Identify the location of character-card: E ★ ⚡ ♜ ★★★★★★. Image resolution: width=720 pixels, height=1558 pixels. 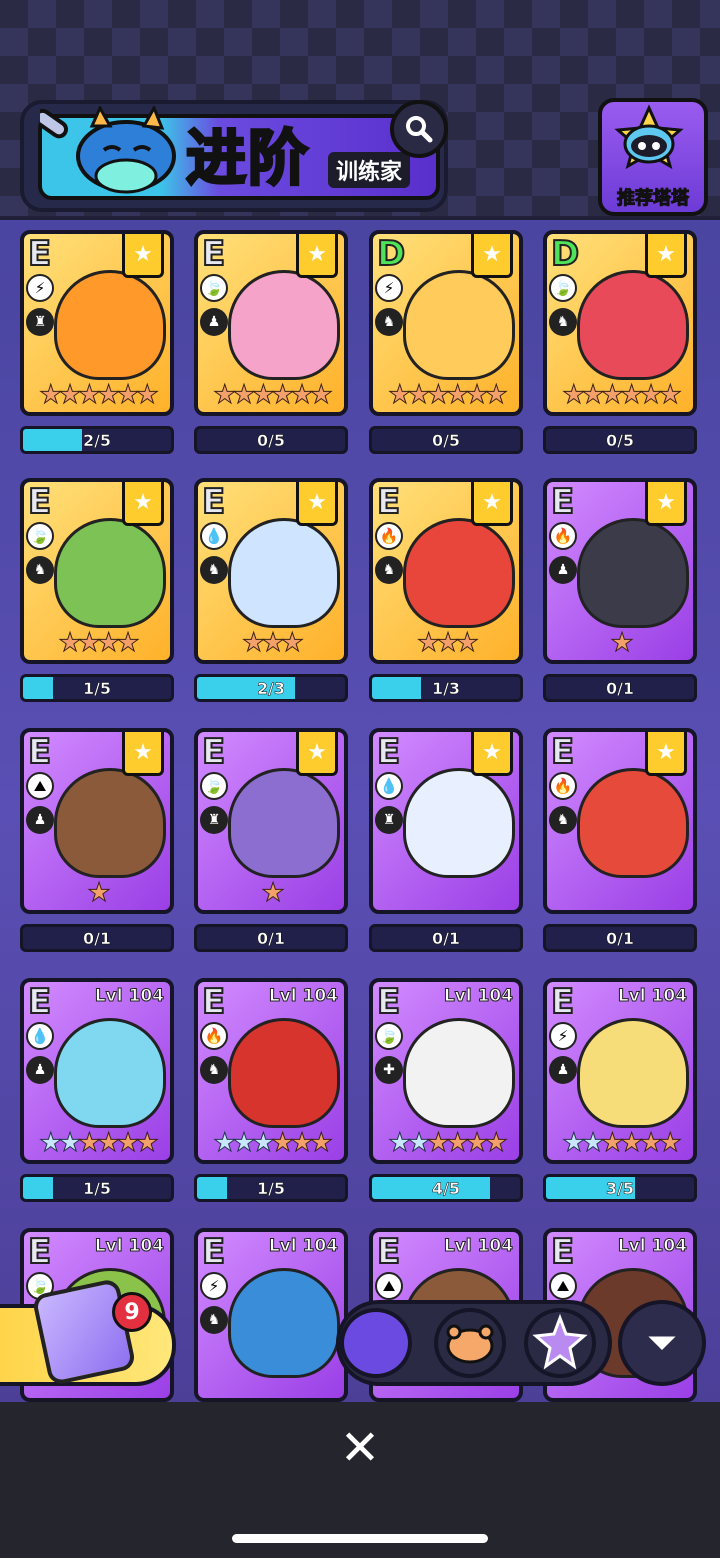
(97, 323).